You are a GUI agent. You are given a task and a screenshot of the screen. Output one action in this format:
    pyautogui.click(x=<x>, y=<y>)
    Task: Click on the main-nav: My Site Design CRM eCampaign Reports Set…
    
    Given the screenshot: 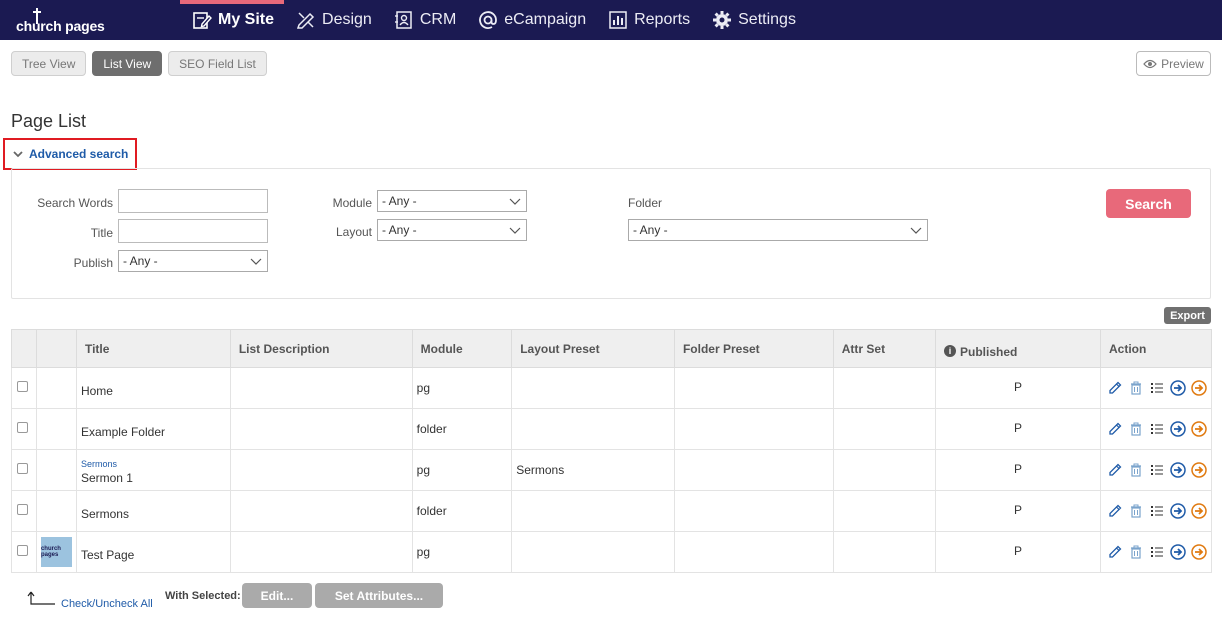 What is the action you would take?
    pyautogui.click(x=493, y=20)
    